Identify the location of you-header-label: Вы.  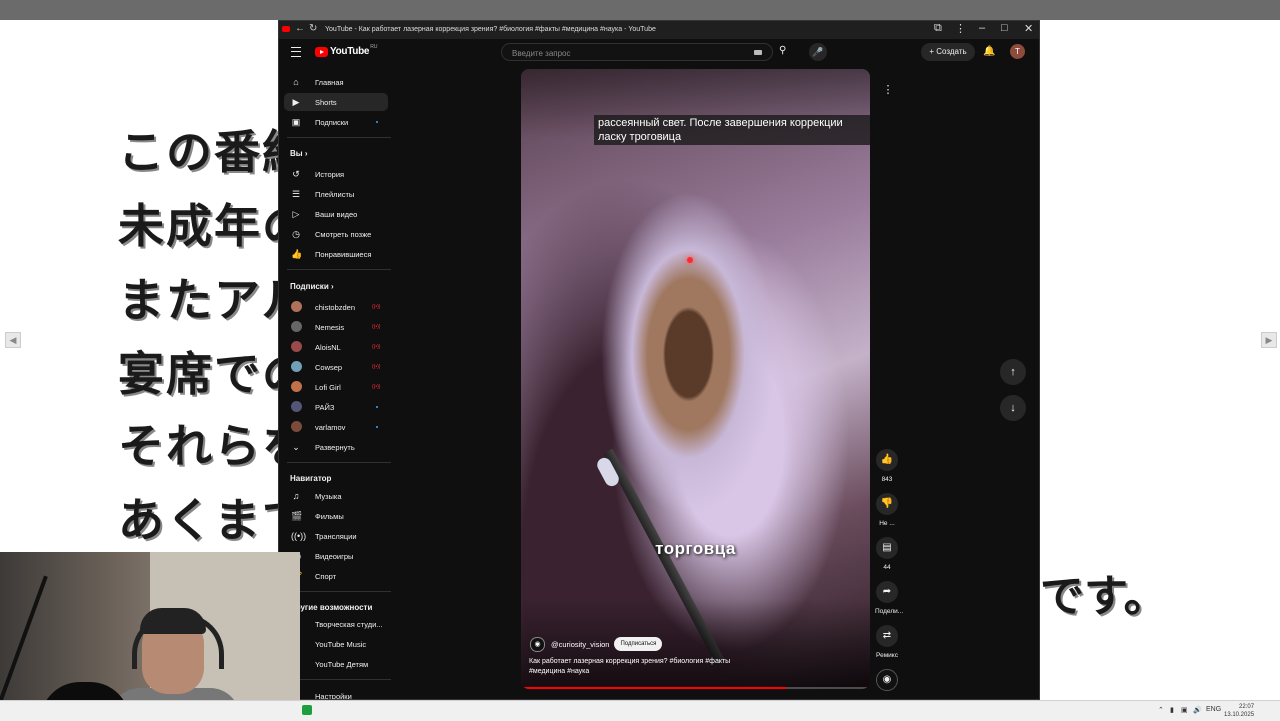
(296, 153).